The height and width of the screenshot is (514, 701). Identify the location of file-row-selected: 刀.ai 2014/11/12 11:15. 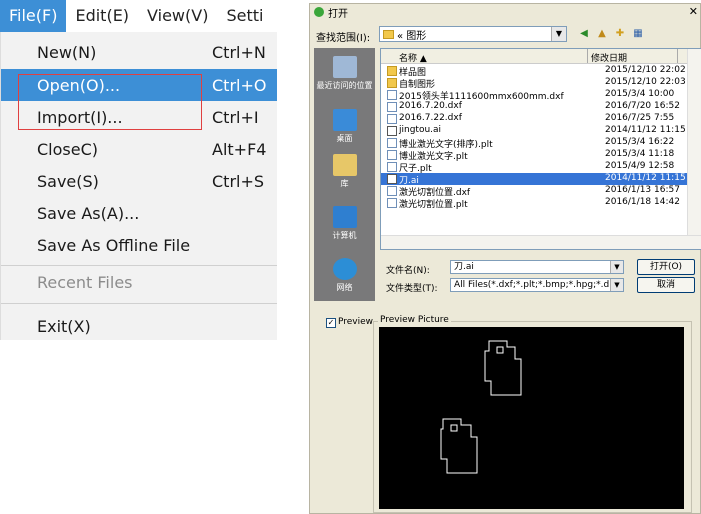
(541, 179).